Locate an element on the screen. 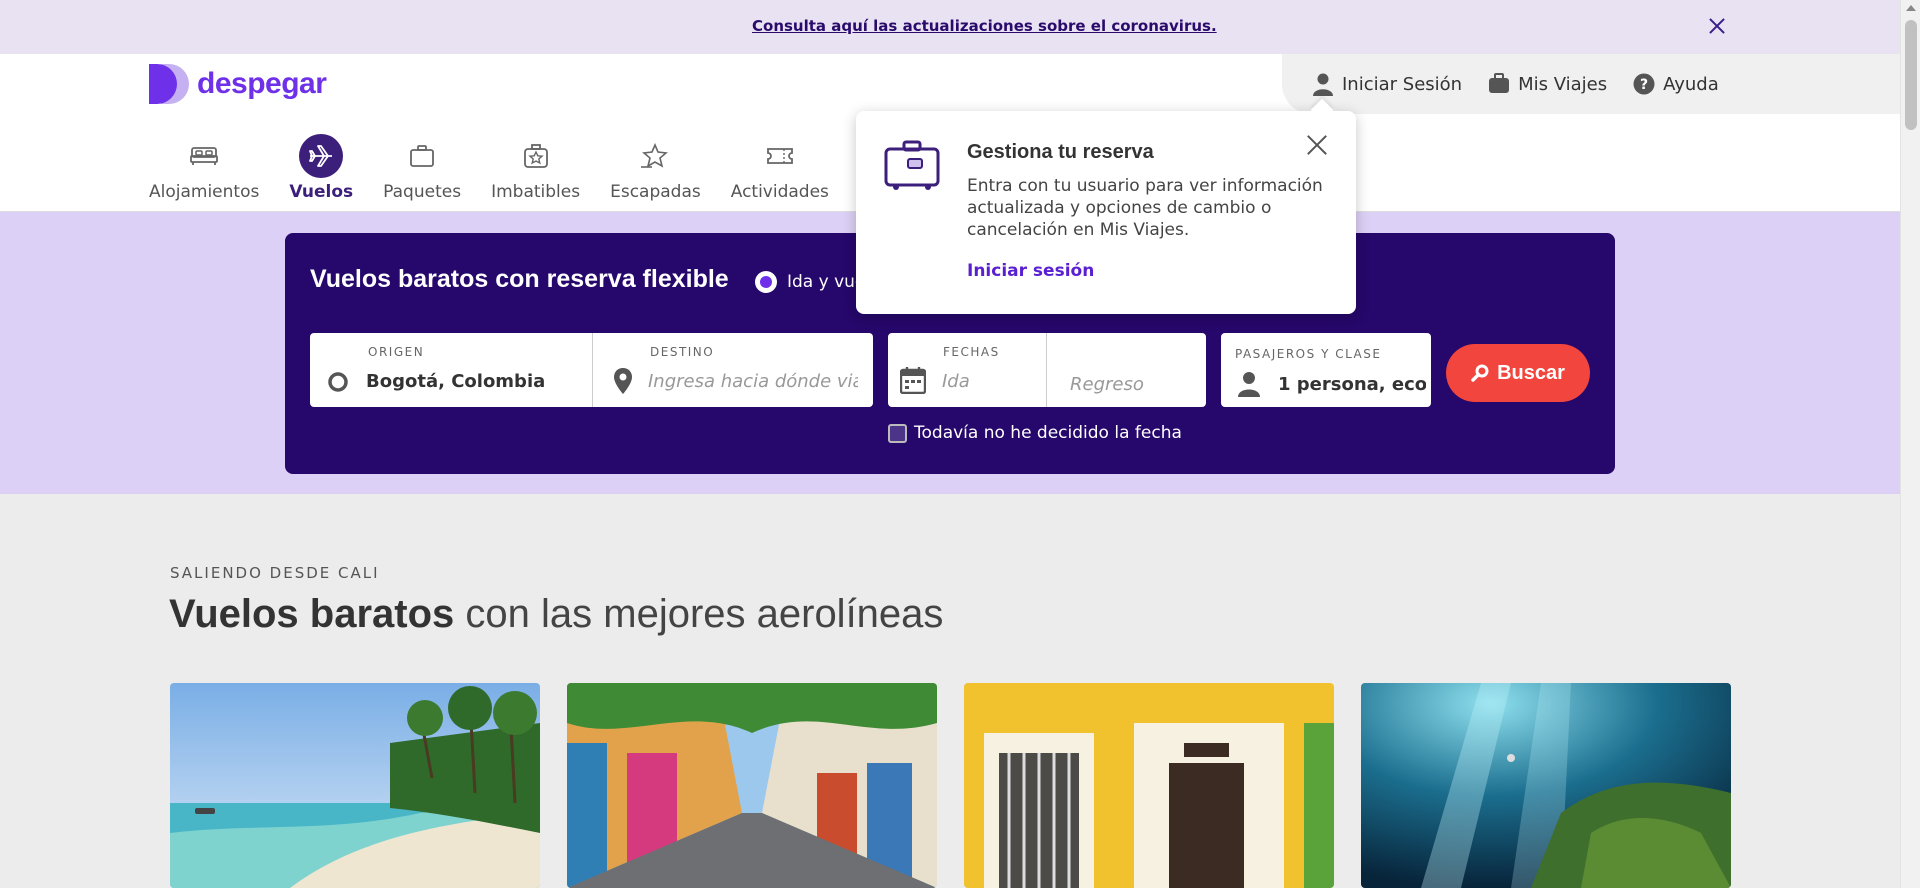  destination-input: Ingresa hacia dónde viaja is located at coordinates (753, 381).